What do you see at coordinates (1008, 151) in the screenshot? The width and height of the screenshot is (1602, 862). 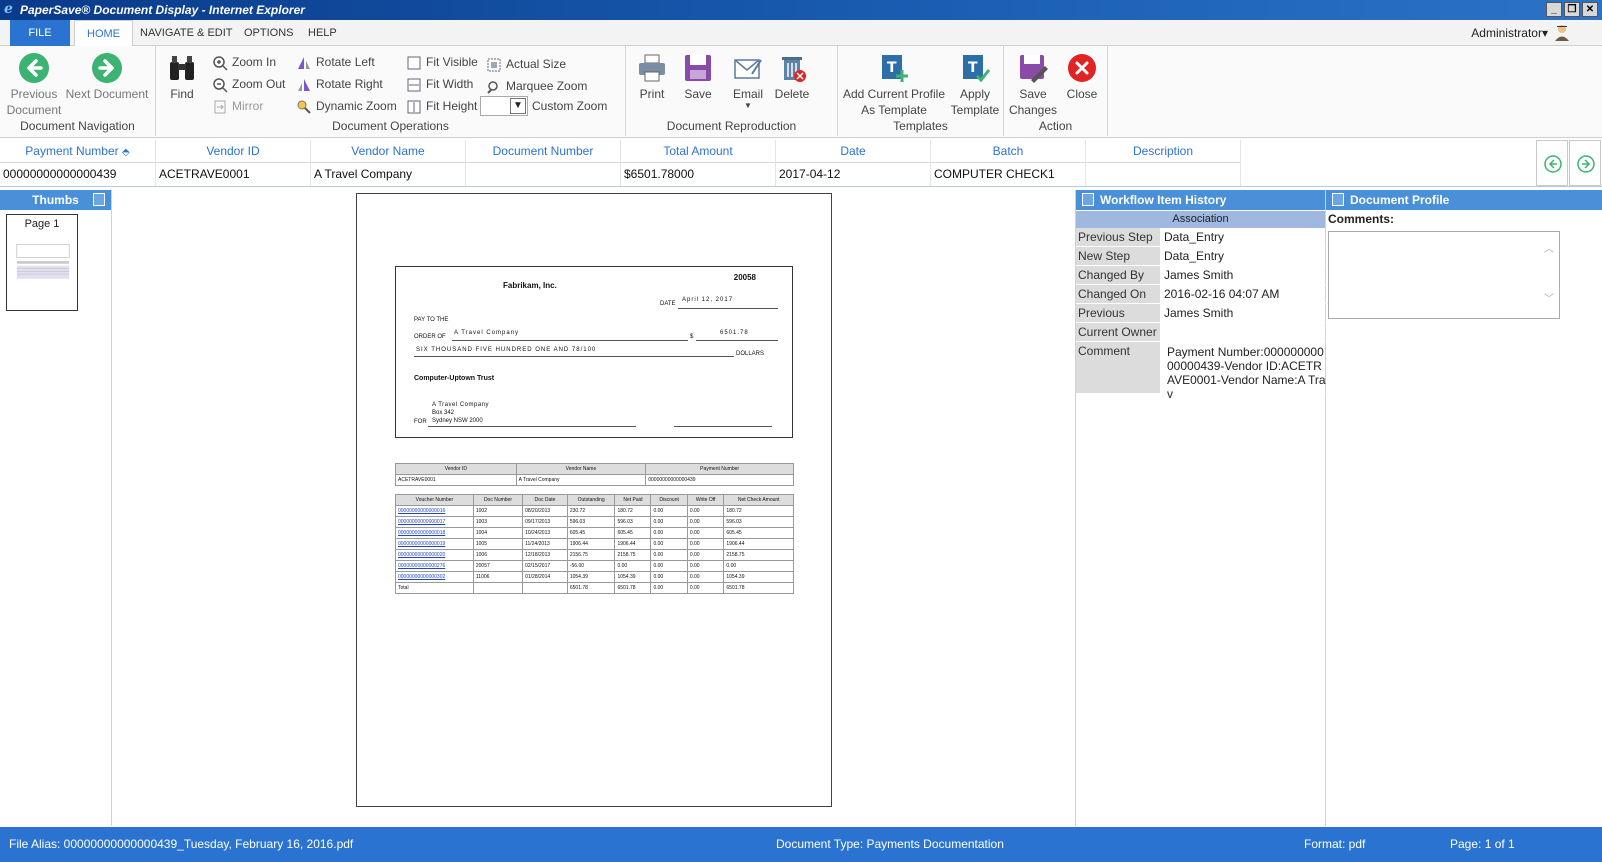 I see `col-header-batch: Batch` at bounding box center [1008, 151].